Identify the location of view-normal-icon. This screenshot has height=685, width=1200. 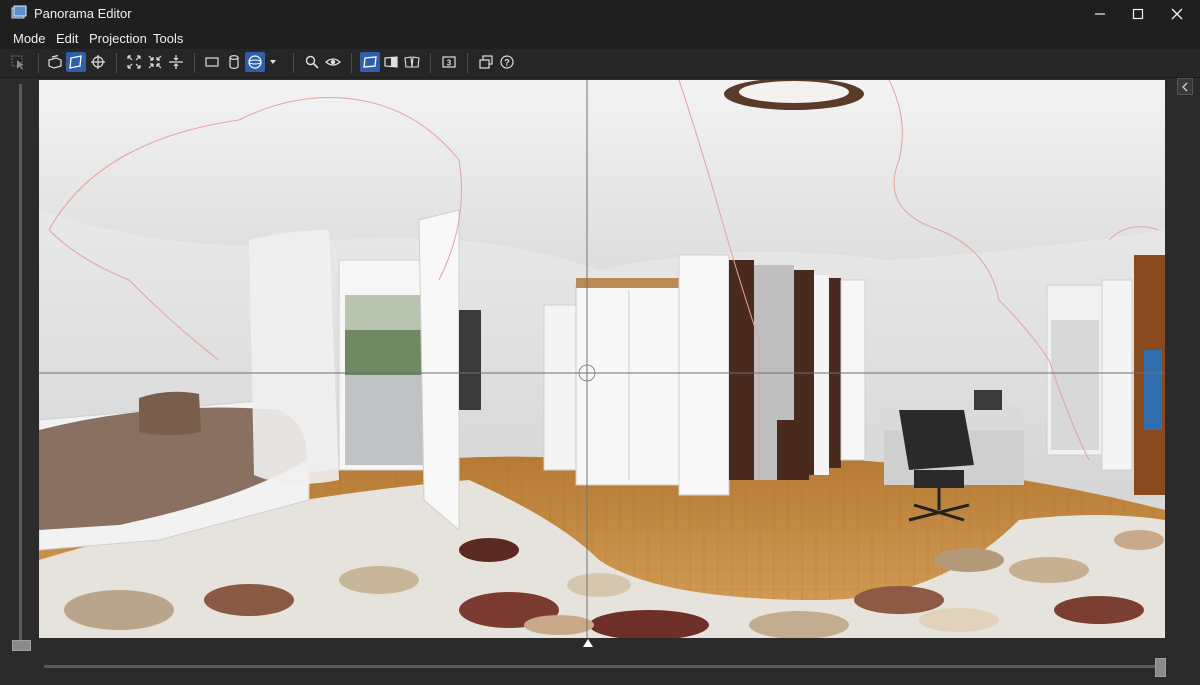
(370, 62).